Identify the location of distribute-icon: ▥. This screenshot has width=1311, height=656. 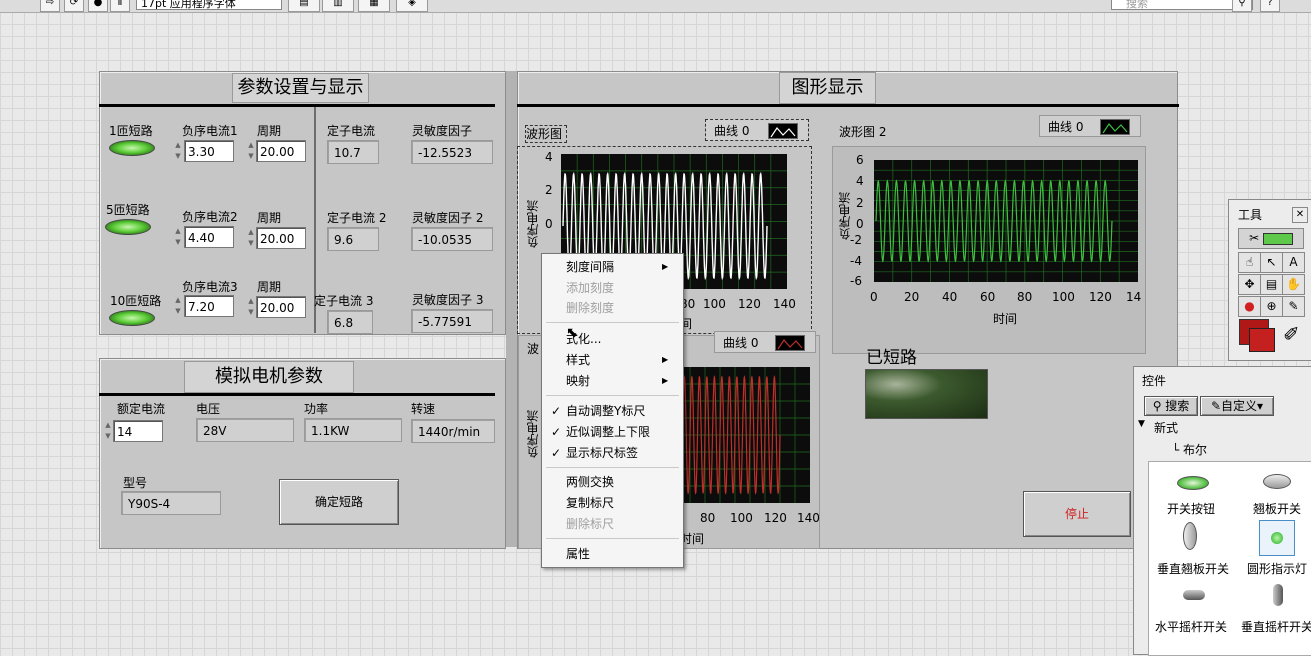
(338, 6).